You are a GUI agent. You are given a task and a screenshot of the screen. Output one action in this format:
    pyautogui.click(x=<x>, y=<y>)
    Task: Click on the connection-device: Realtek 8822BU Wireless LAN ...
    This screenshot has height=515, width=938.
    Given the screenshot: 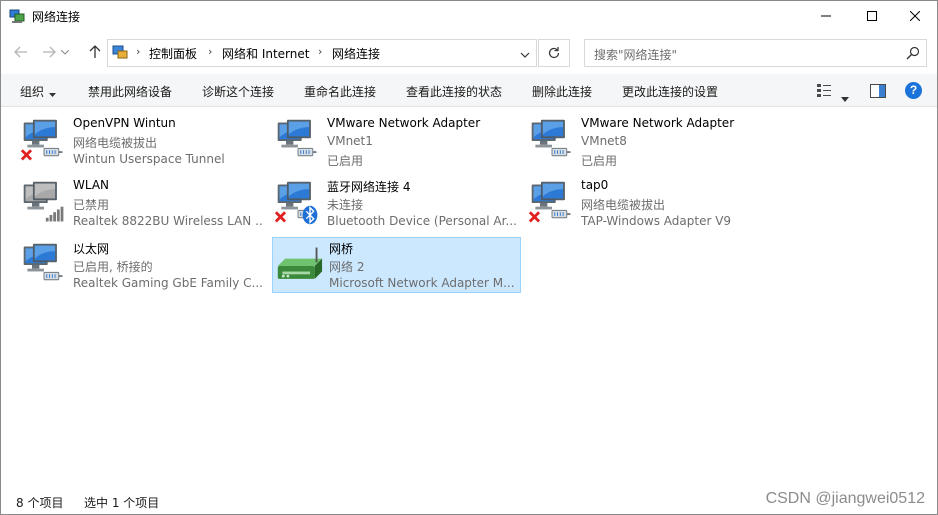 What is the action you would take?
    pyautogui.click(x=168, y=221)
    